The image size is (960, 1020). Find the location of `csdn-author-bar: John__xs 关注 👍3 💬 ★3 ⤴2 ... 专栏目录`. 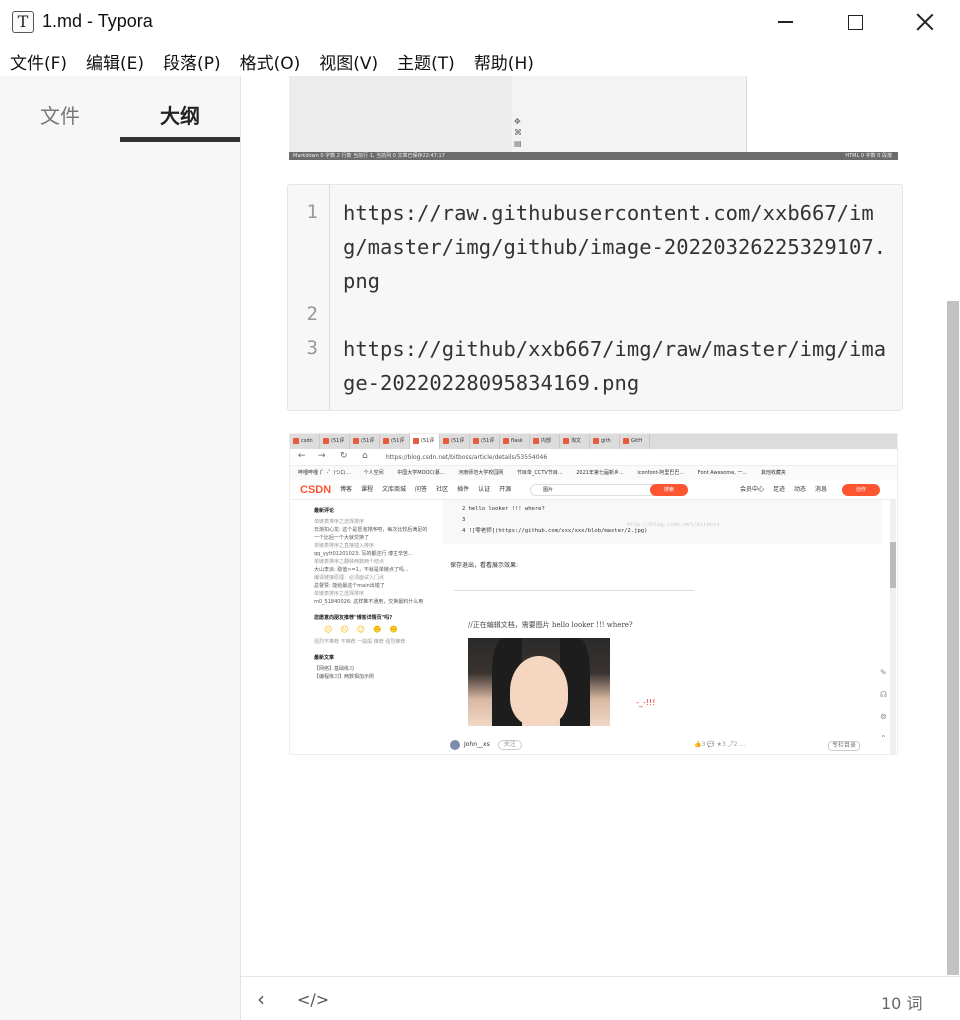

csdn-author-bar: John__xs 关注 👍3 💬 ★3 ⤴2 ... 专栏目录 is located at coordinates (665, 745).